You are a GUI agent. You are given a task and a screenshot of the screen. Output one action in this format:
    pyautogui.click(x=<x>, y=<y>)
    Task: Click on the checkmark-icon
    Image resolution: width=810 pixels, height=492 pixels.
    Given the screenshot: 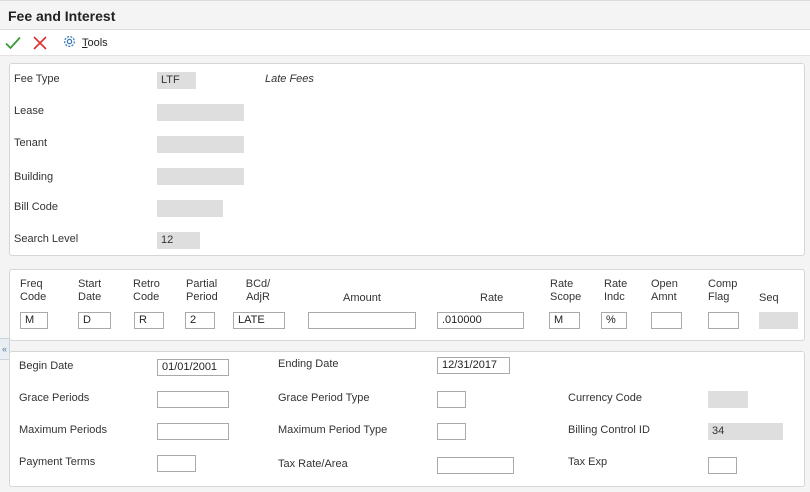 What is the action you would take?
    pyautogui.click(x=13, y=43)
    